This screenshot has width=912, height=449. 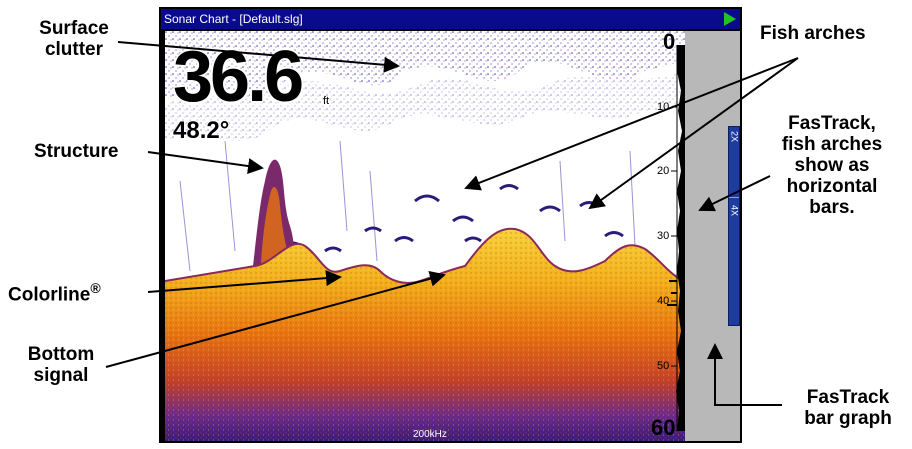 What do you see at coordinates (61, 375) in the screenshot?
I see `callout-bottom-signal-line2: signal` at bounding box center [61, 375].